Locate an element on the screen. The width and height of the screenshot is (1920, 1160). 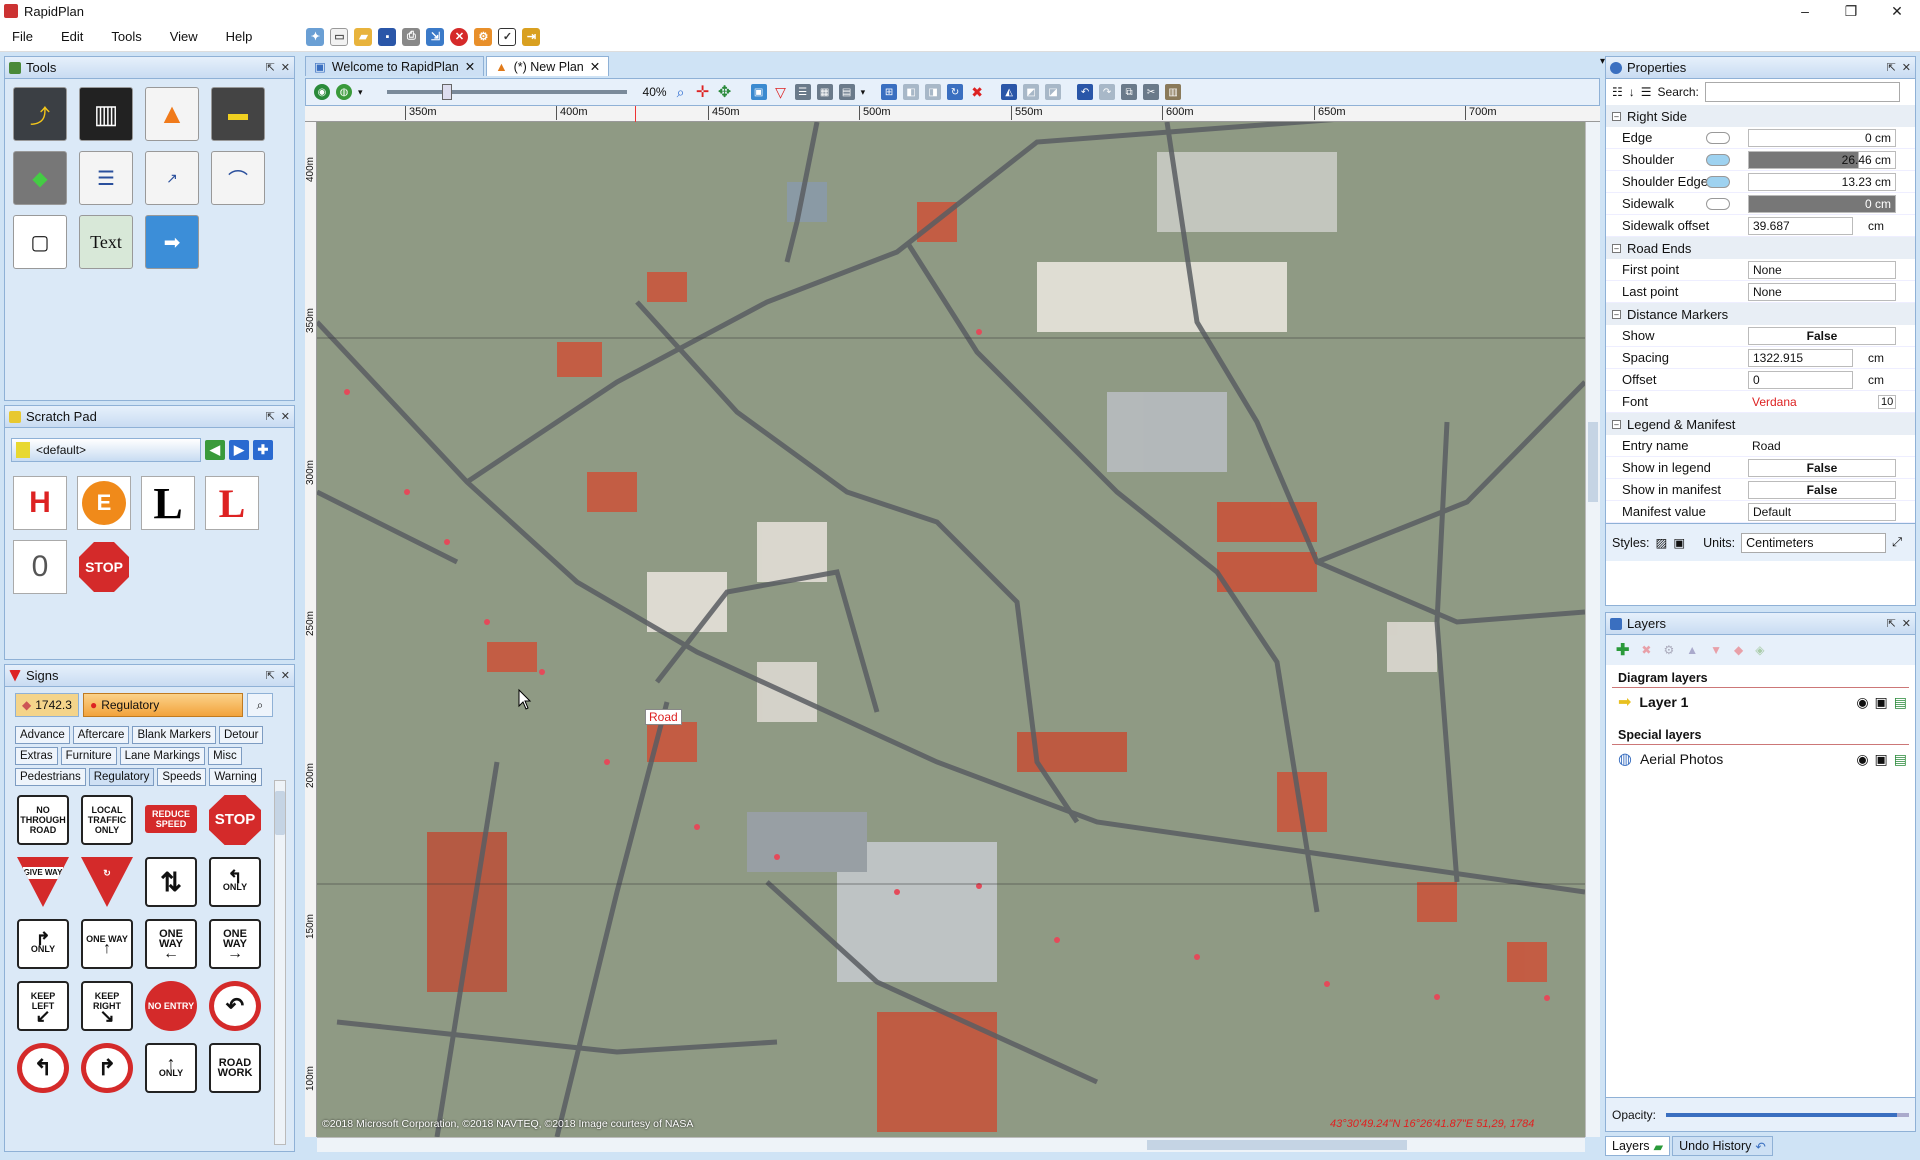
styles-icon: ▨ is located at coordinates (1662, 542).